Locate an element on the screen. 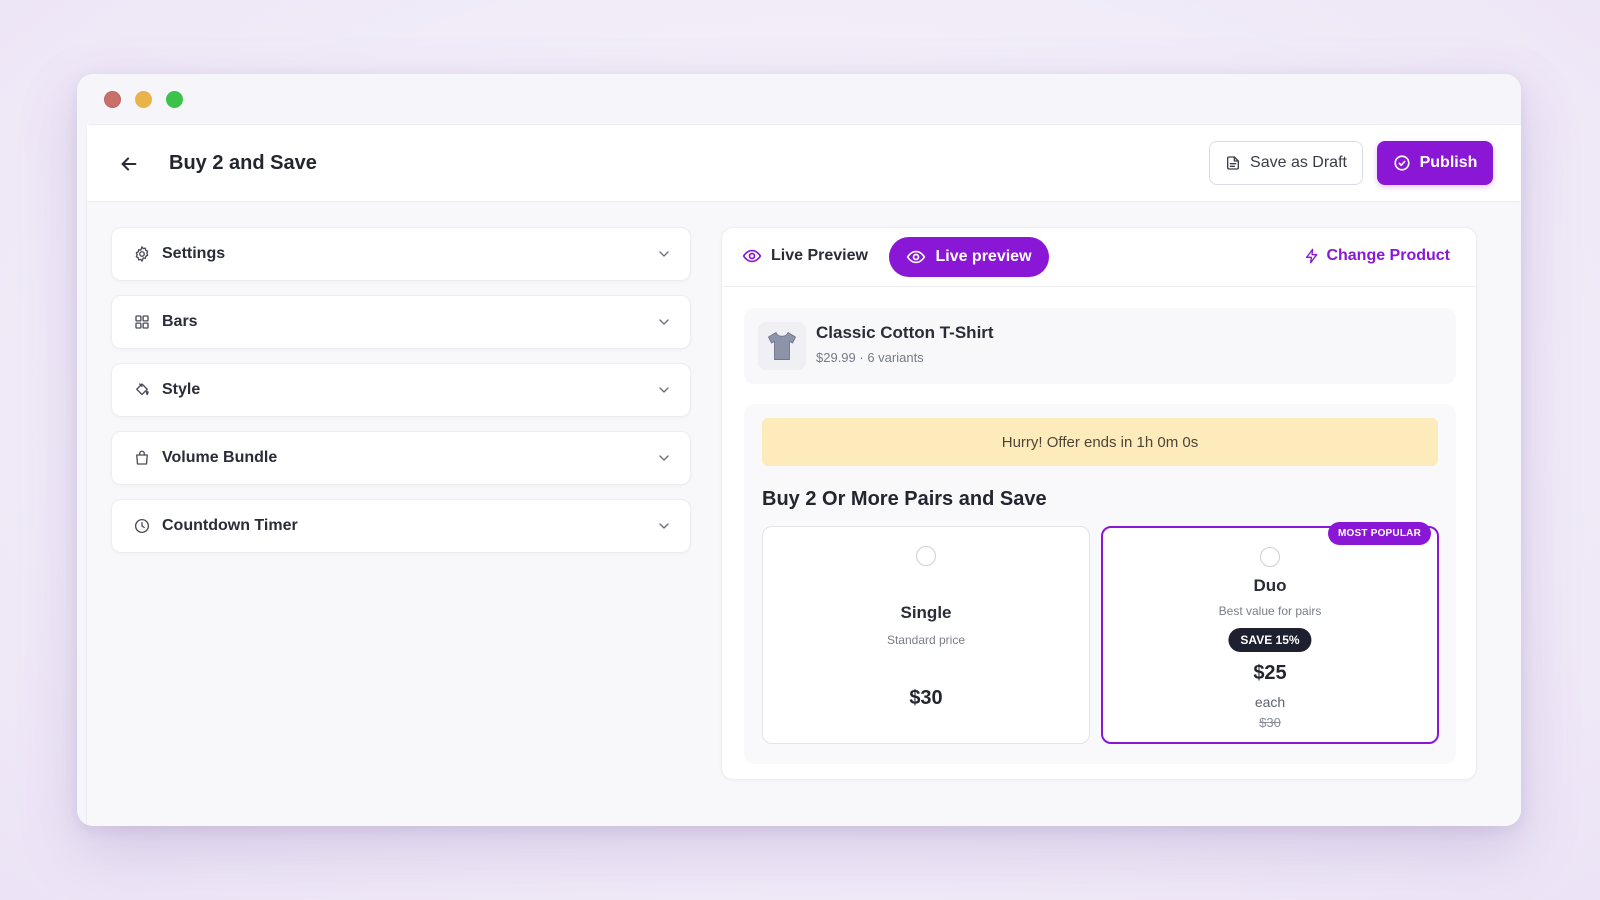 Image resolution: width=1600 pixels, height=900 pixels. document-icon is located at coordinates (1233, 163).